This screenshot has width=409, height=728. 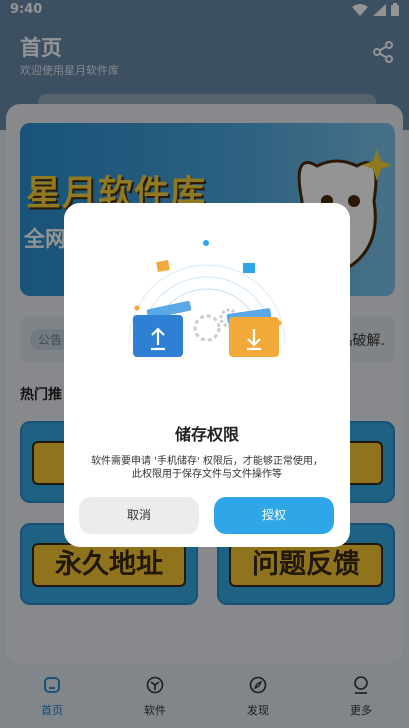 I want to click on authorize-button: 授权, so click(x=274, y=515).